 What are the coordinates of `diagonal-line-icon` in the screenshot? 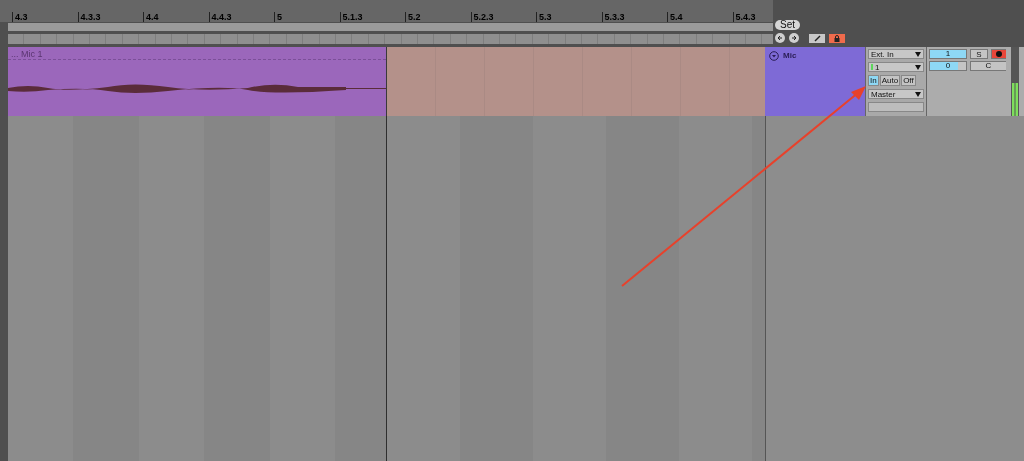 It's located at (817, 38).